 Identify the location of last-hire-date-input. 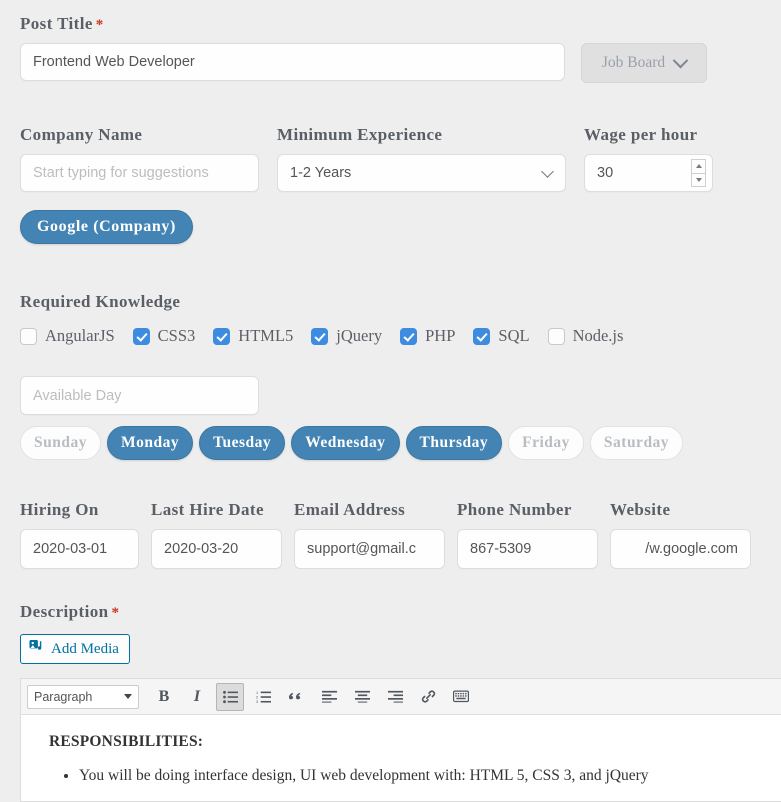
(216, 549).